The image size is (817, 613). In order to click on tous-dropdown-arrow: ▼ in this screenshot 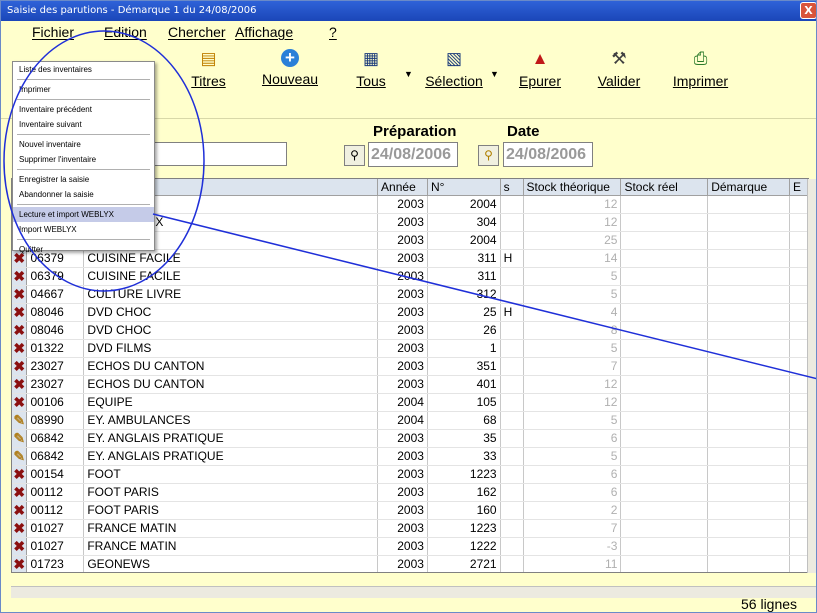, I will do `click(408, 74)`.